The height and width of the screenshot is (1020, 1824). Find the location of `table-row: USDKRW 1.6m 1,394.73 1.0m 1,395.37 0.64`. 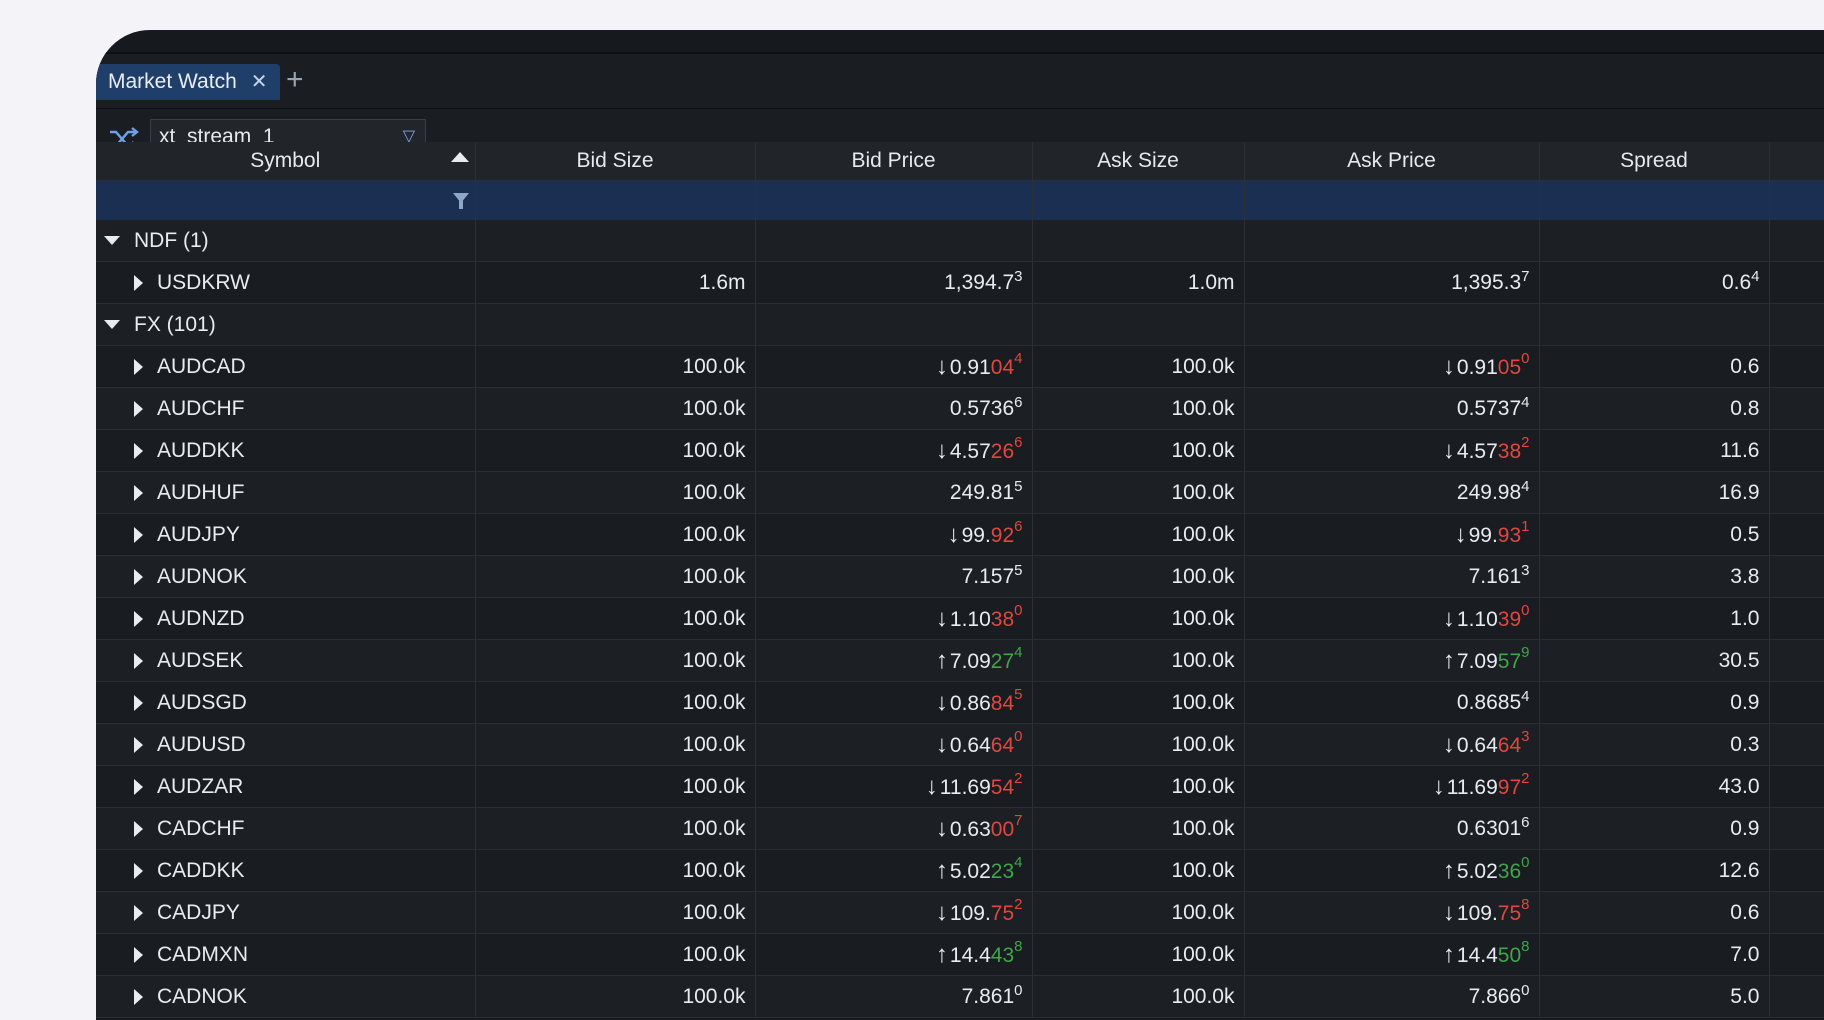

table-row: USDKRW 1.6m 1,394.73 1.0m 1,395.37 0.64 is located at coordinates (960, 282).